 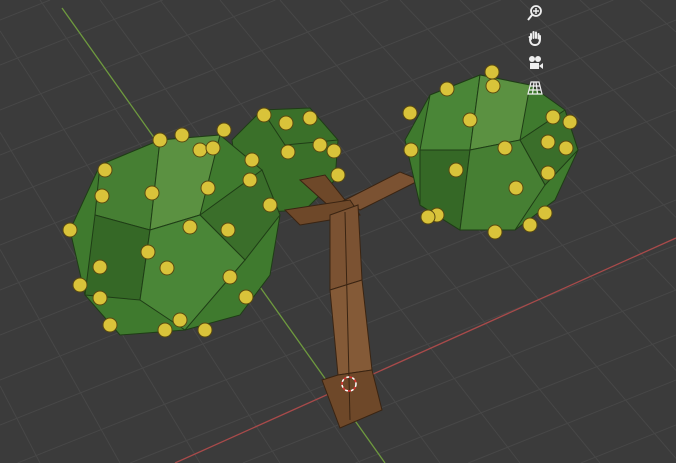 What do you see at coordinates (491, 152) in the screenshot?
I see `canopy-right` at bounding box center [491, 152].